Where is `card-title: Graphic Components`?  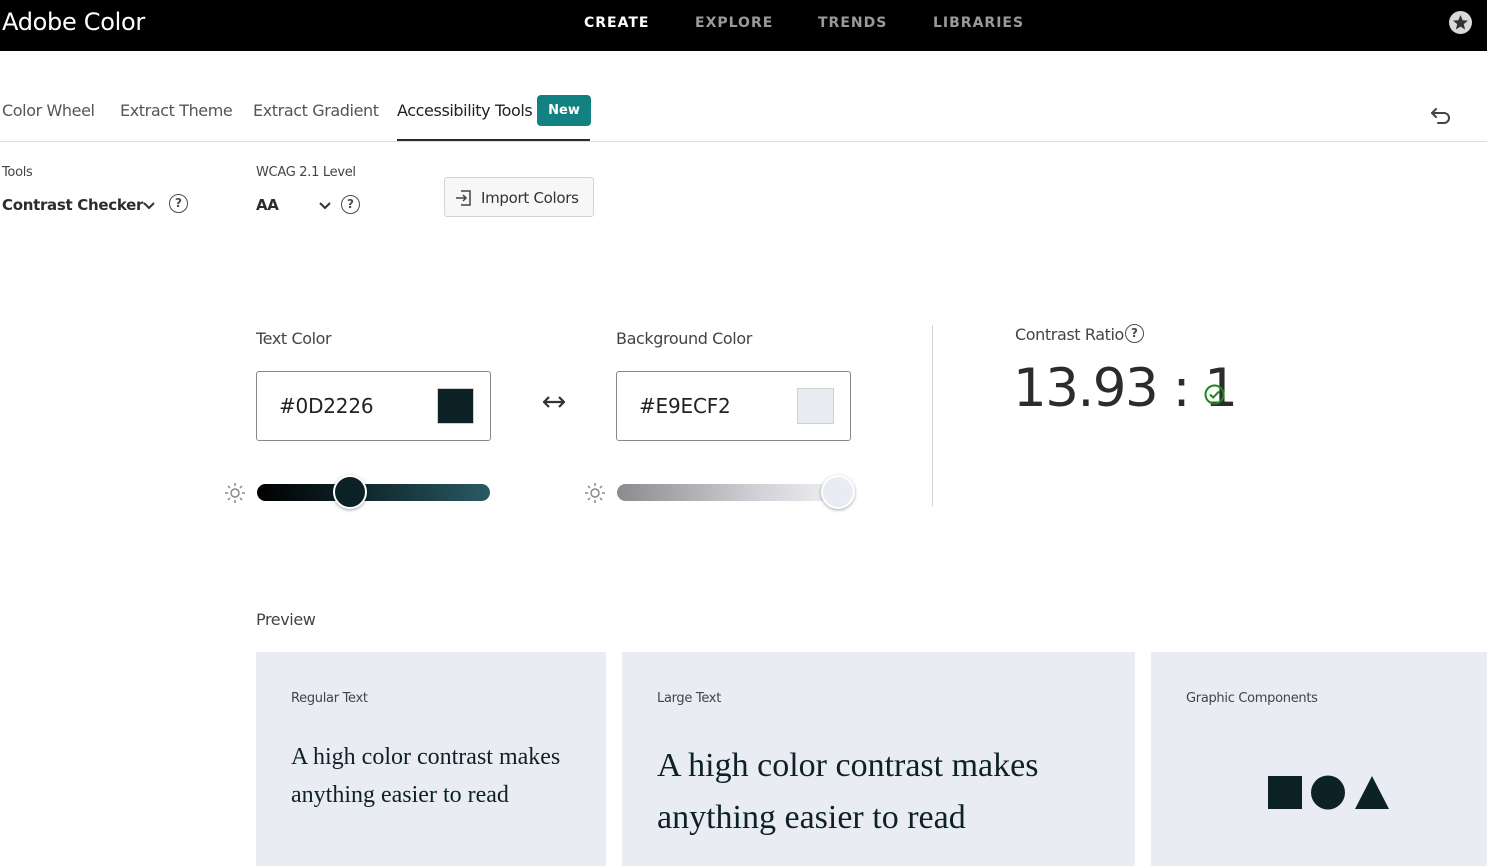
card-title: Graphic Components is located at coordinates (1252, 698).